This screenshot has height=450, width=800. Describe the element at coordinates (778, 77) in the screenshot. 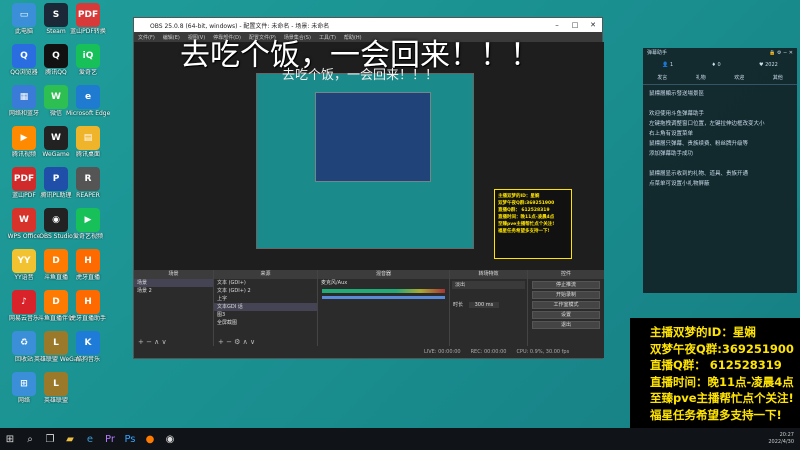

I see `tab-other: 其他` at that location.